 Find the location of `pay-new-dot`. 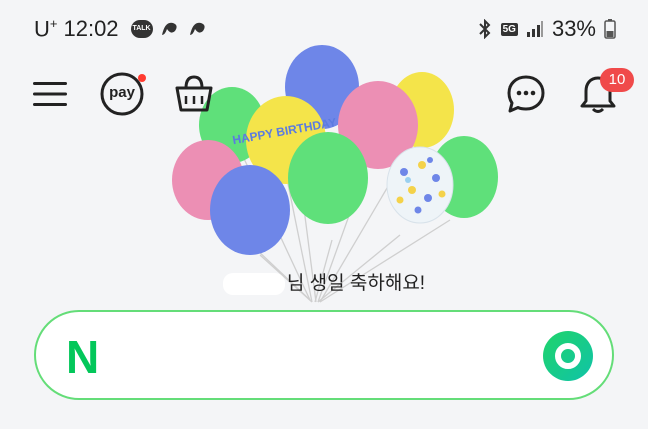

pay-new-dot is located at coordinates (142, 78).